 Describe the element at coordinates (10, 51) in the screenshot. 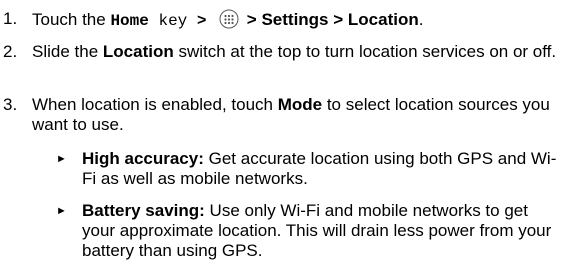

I see `step-number: 2.` at that location.